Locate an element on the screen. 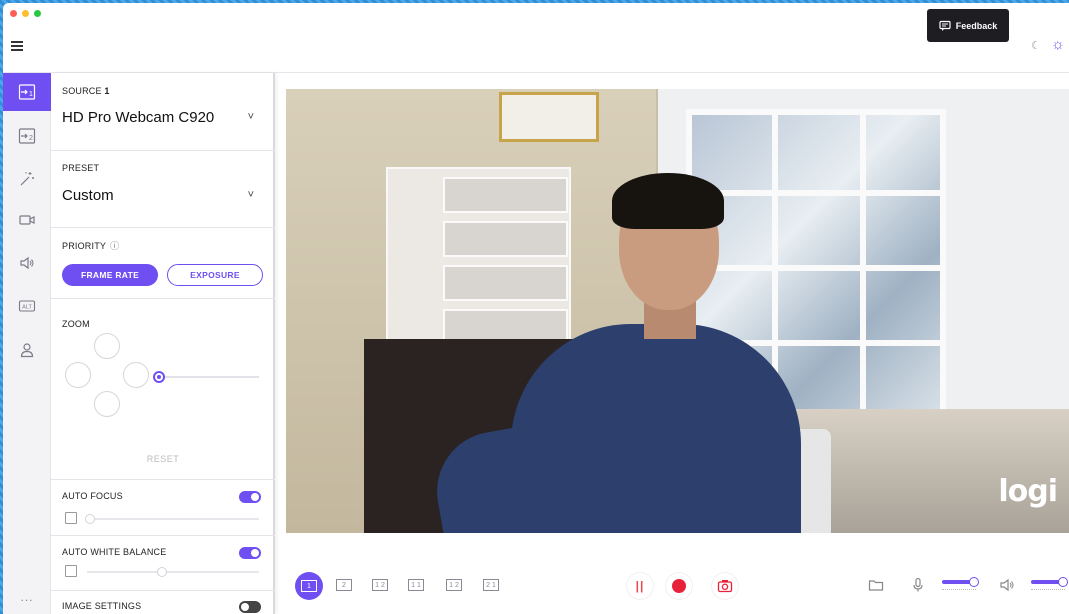  preset-label: PRESET is located at coordinates (81, 168).